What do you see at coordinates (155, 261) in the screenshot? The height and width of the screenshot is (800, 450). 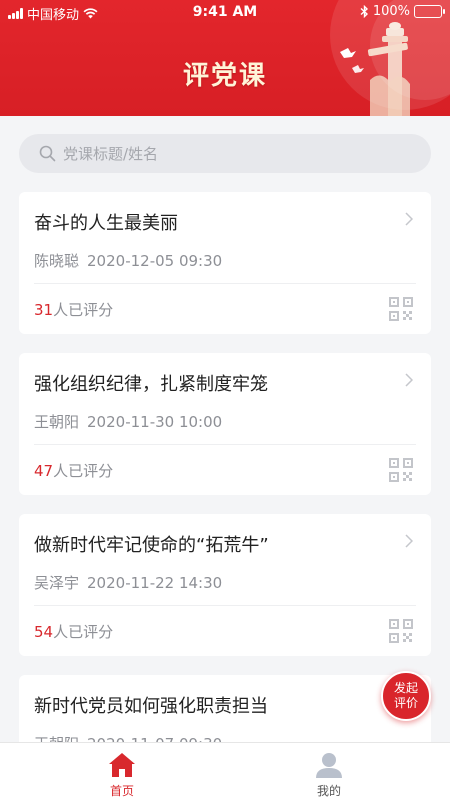 I see `course-date: 2020-12-05 09:30` at bounding box center [155, 261].